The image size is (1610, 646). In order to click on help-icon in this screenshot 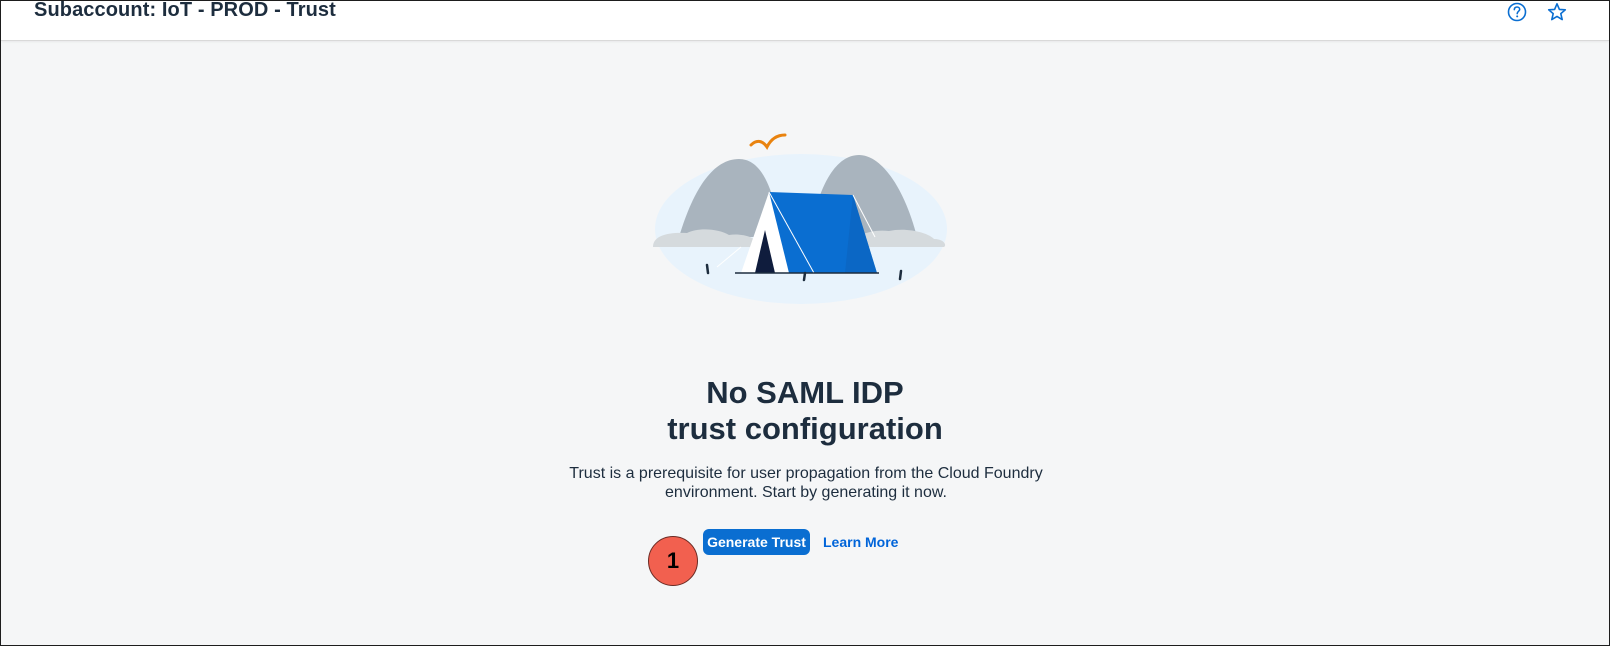, I will do `click(1517, 12)`.